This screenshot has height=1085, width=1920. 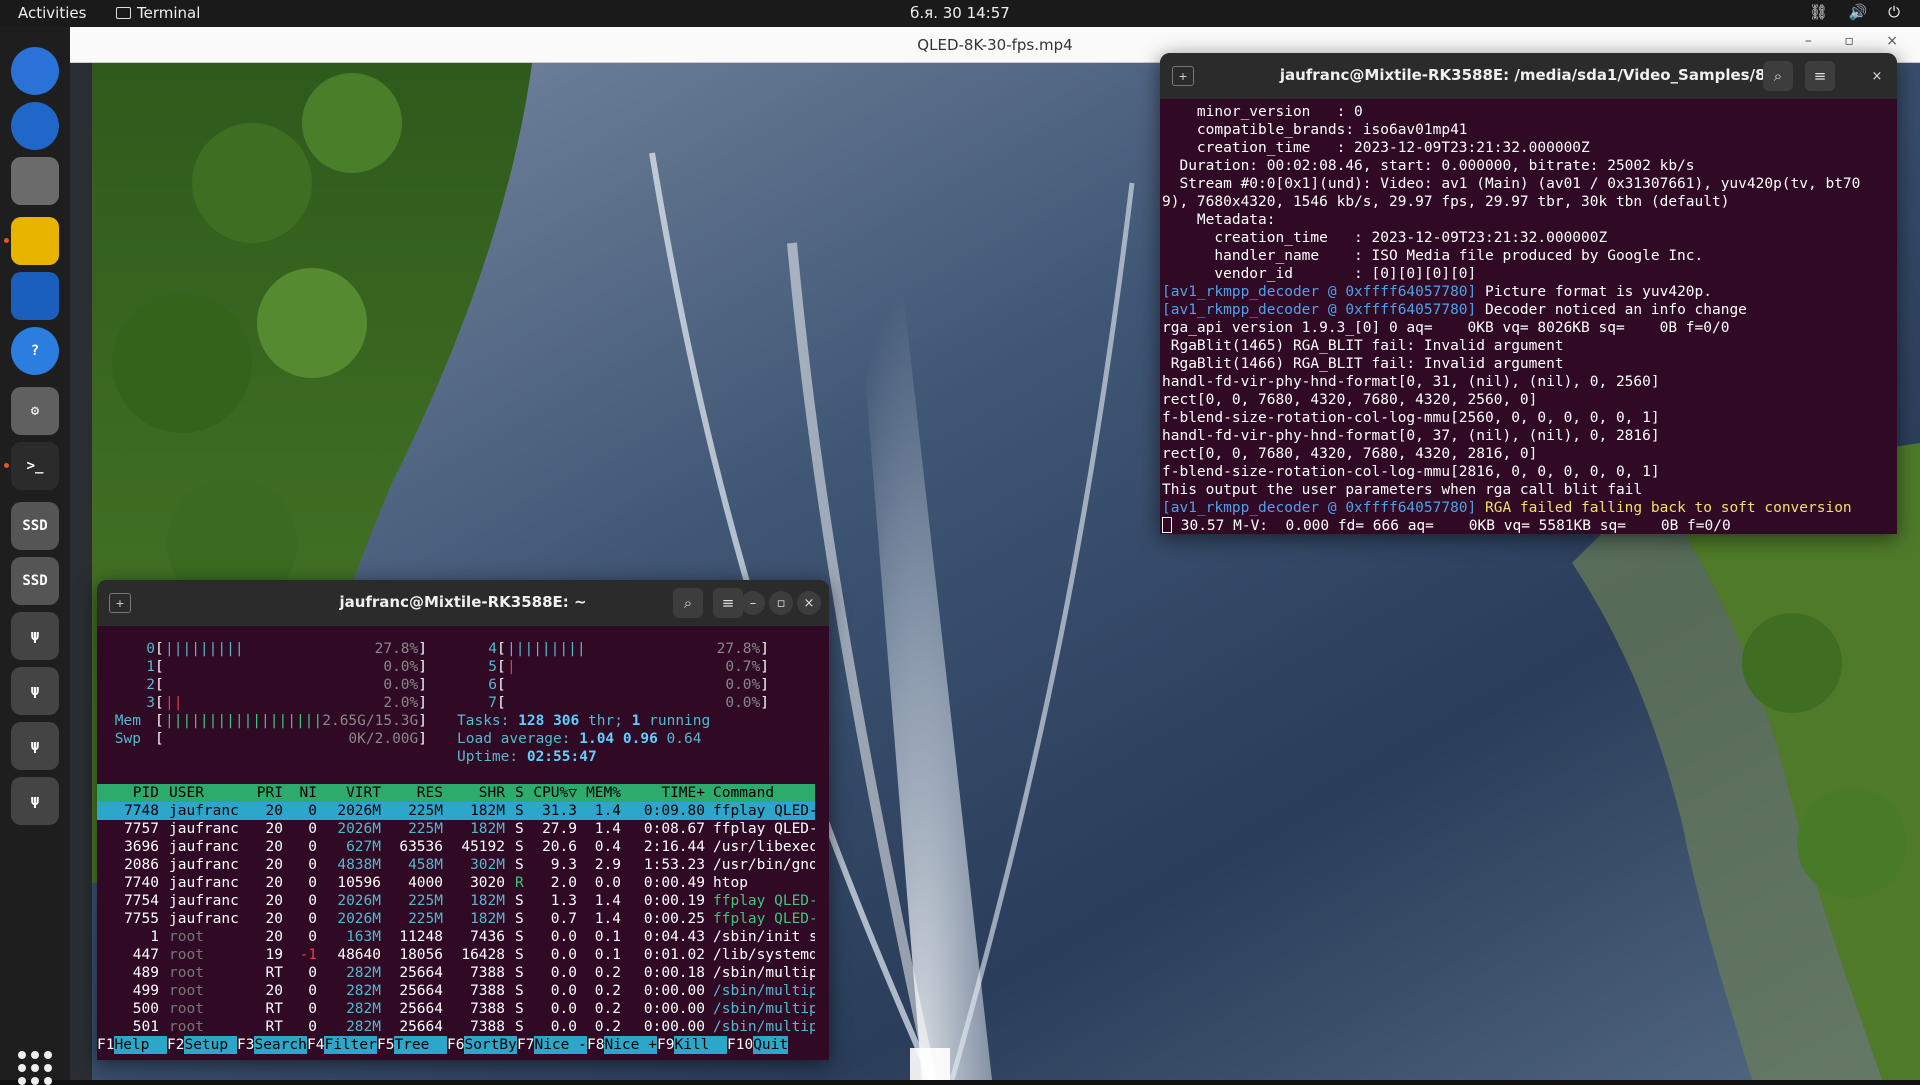 What do you see at coordinates (35, 181) in the screenshot?
I see `dock-item-files` at bounding box center [35, 181].